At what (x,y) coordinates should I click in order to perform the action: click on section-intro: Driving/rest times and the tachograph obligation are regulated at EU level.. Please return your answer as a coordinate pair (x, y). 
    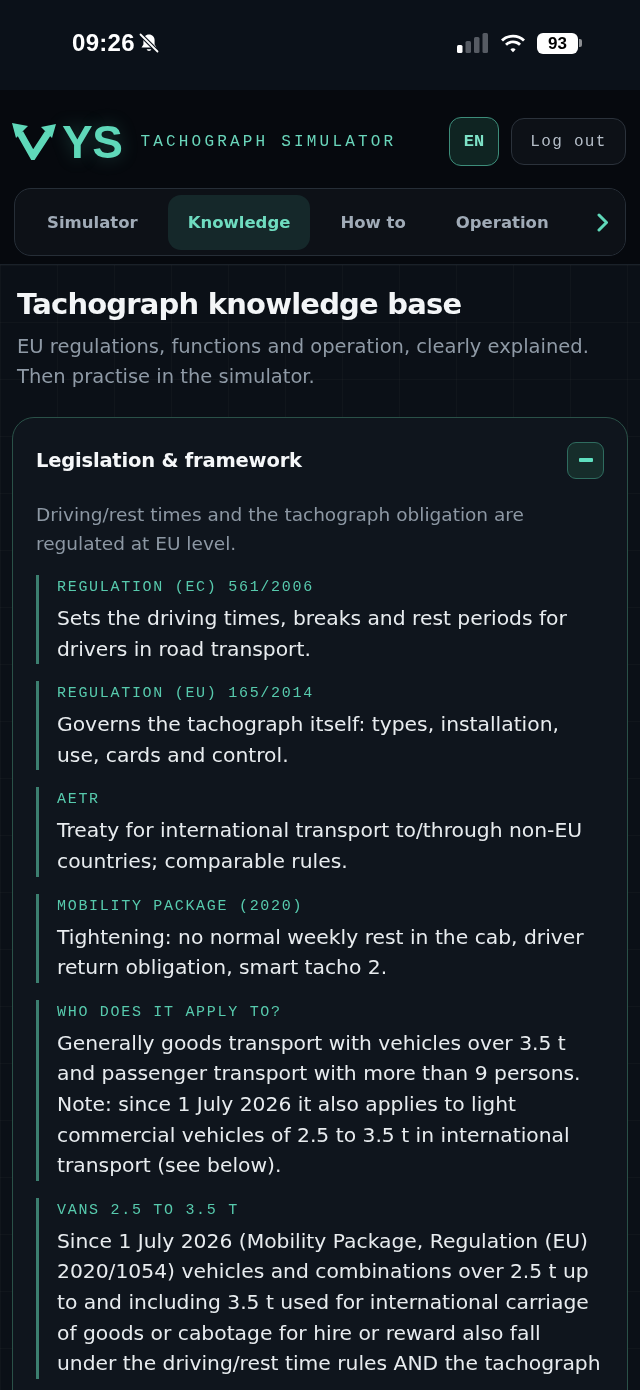
    Looking at the image, I should click on (280, 529).